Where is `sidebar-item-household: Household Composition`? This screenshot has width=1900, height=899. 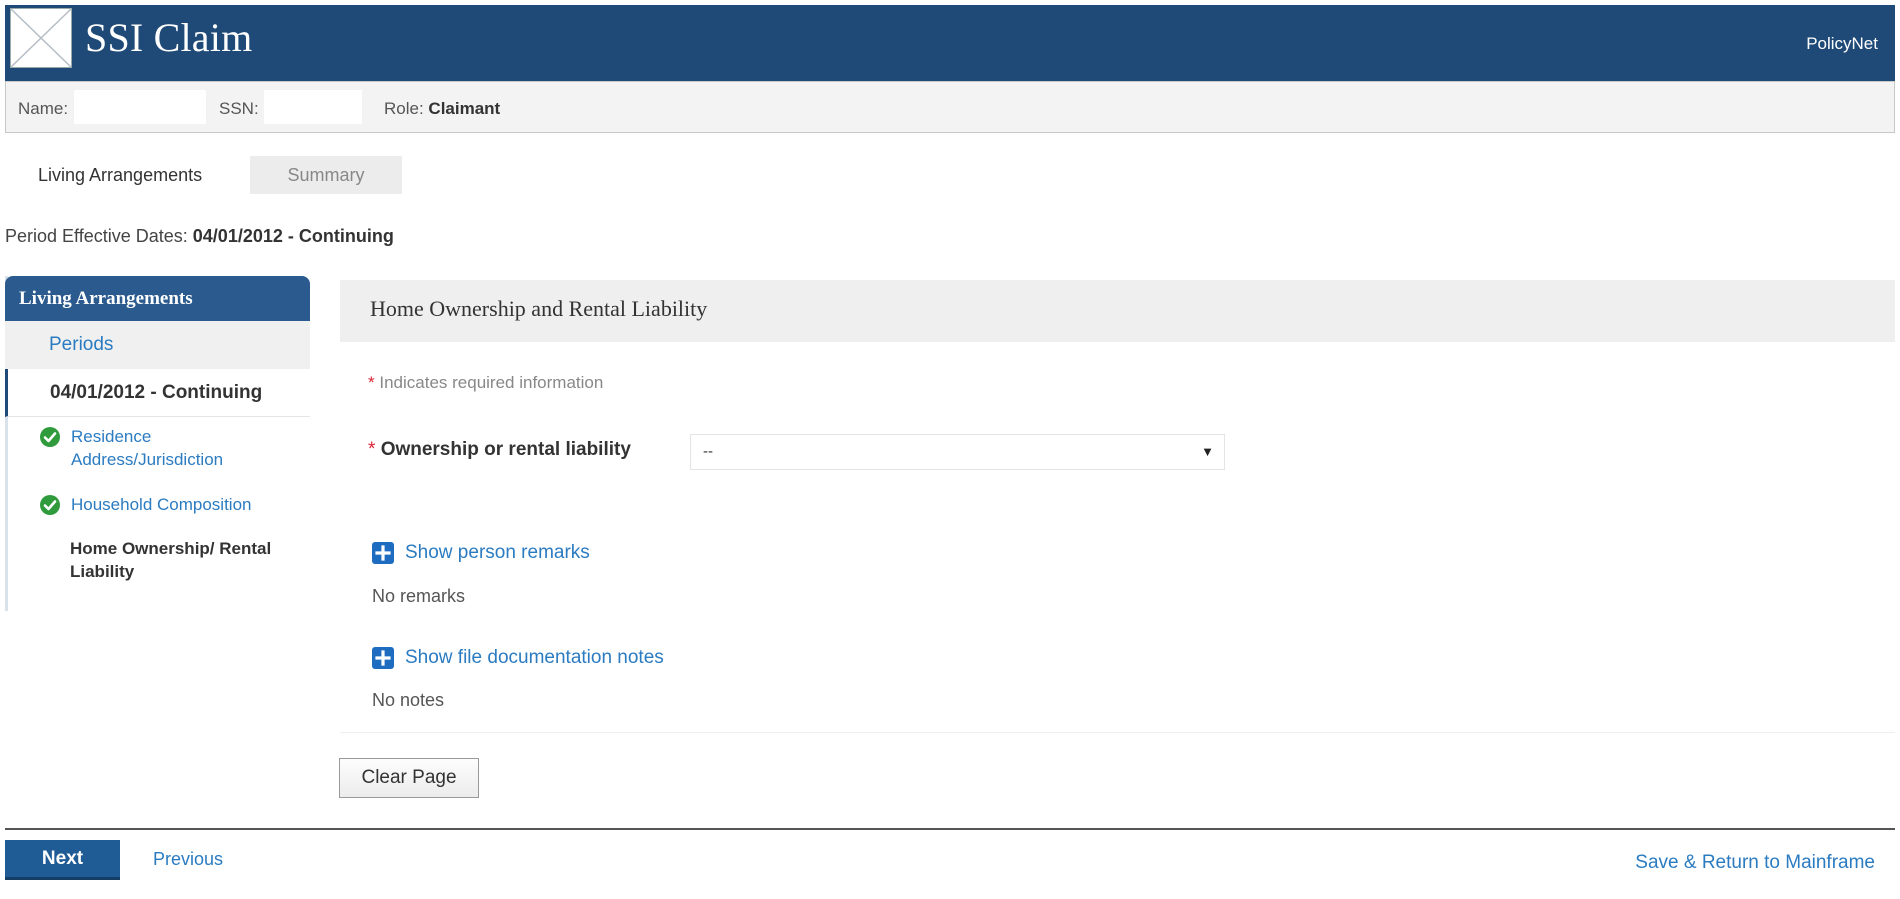
sidebar-item-household: Household Composition is located at coordinates (170, 504).